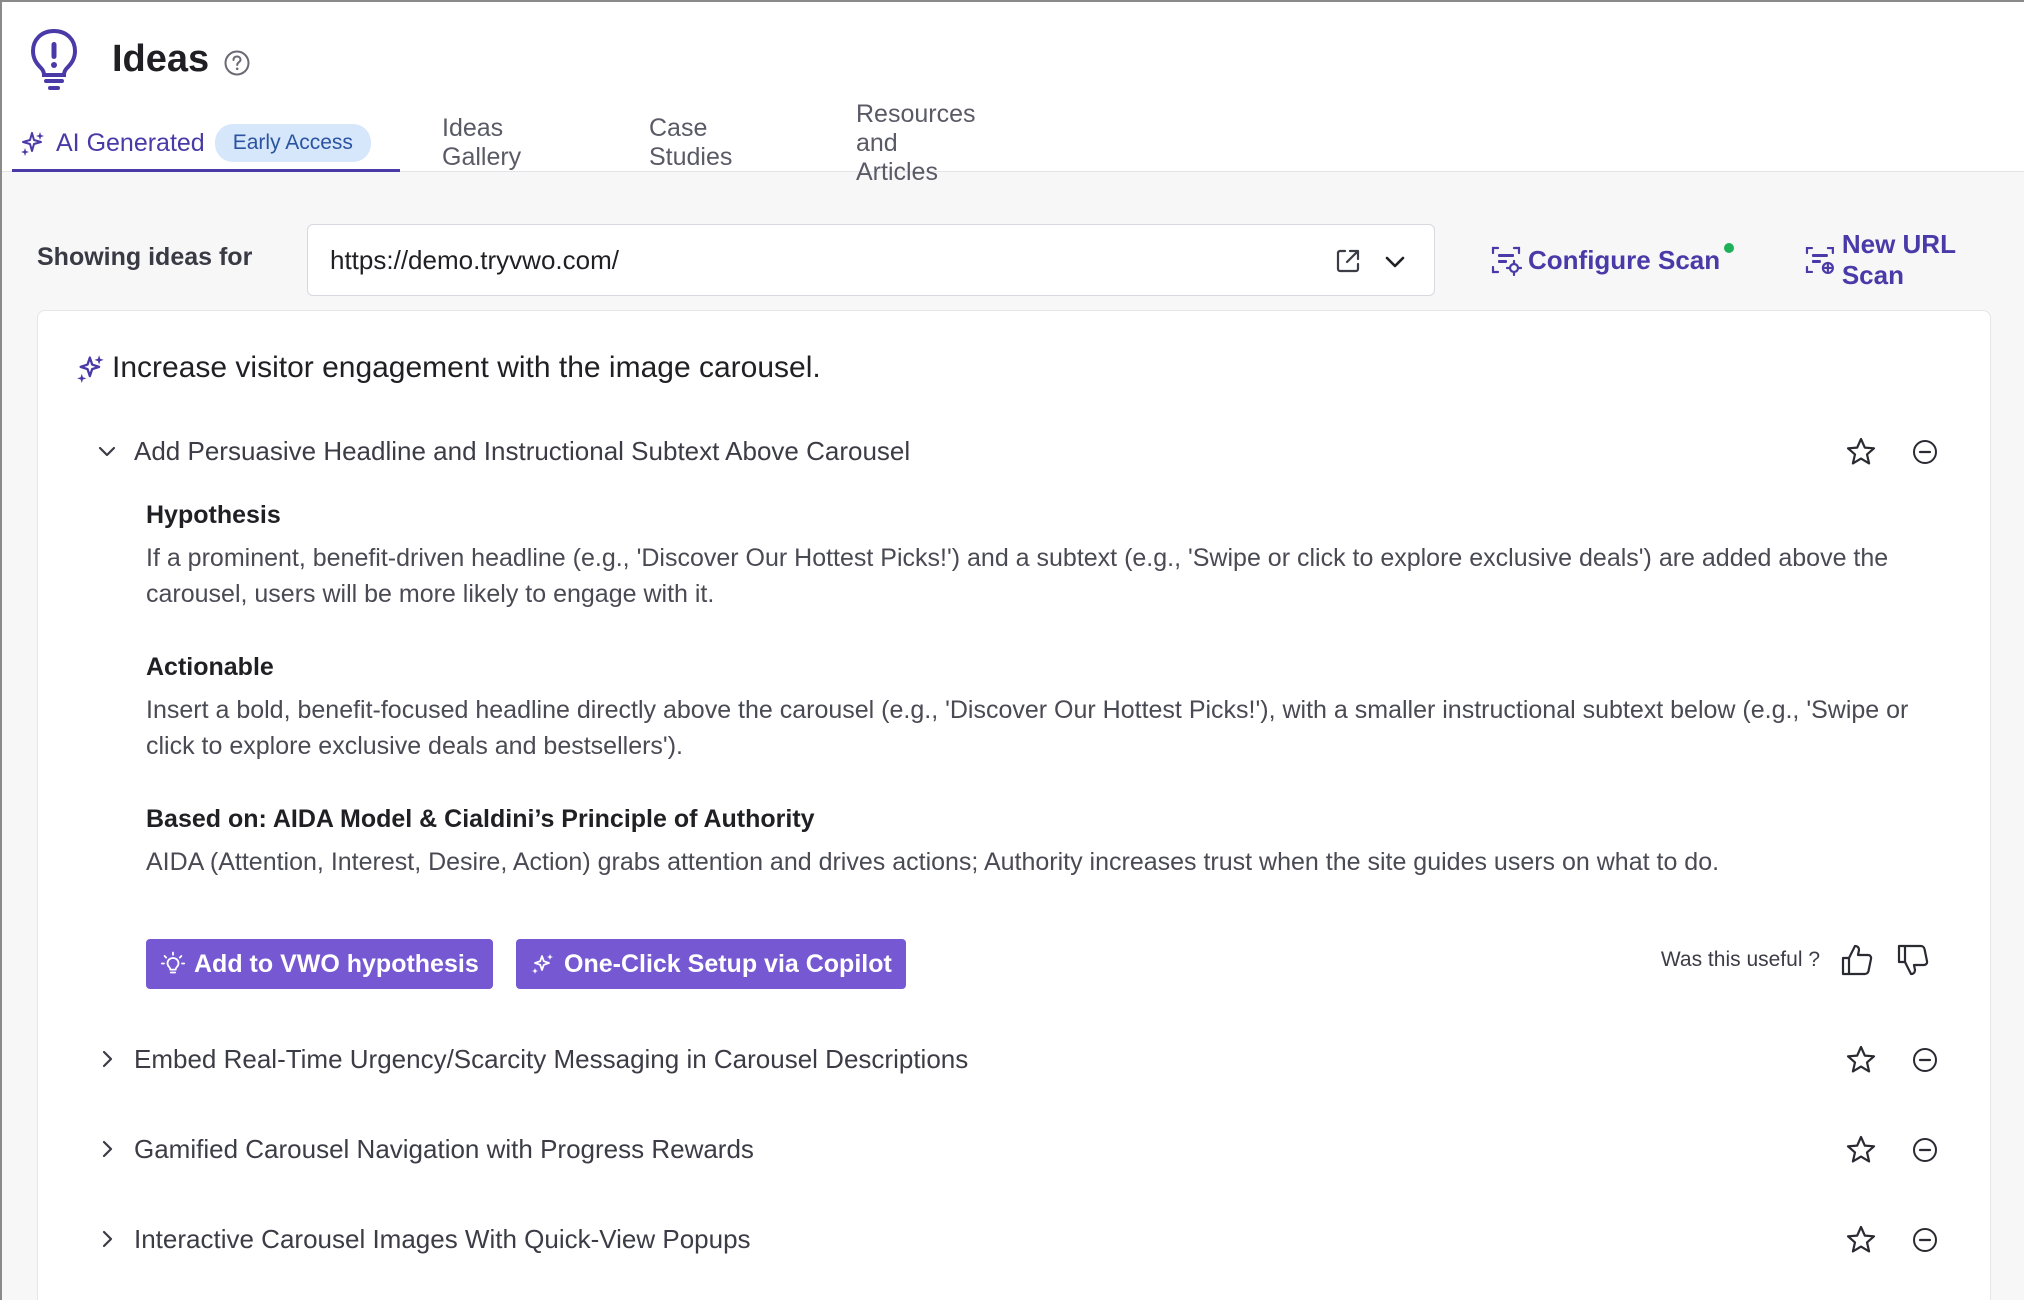  What do you see at coordinates (292, 143) in the screenshot?
I see `early-access-badge: Early Access` at bounding box center [292, 143].